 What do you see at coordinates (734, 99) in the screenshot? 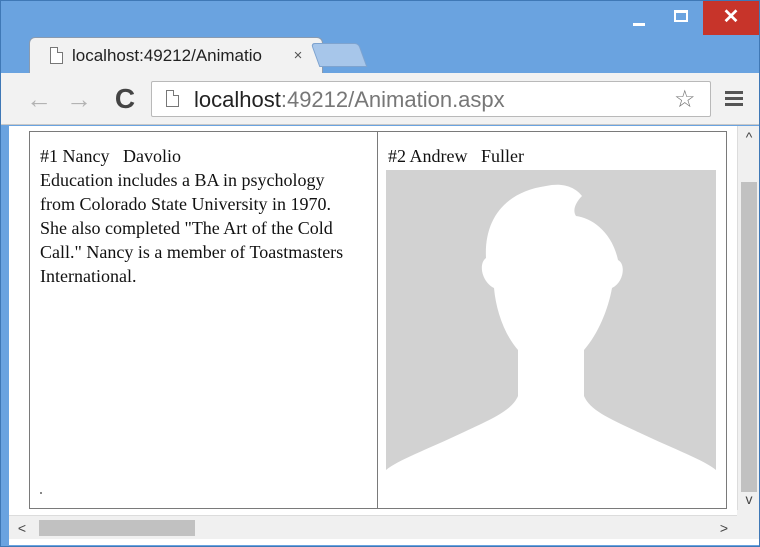
I see `hamburger-menu-icon` at bounding box center [734, 99].